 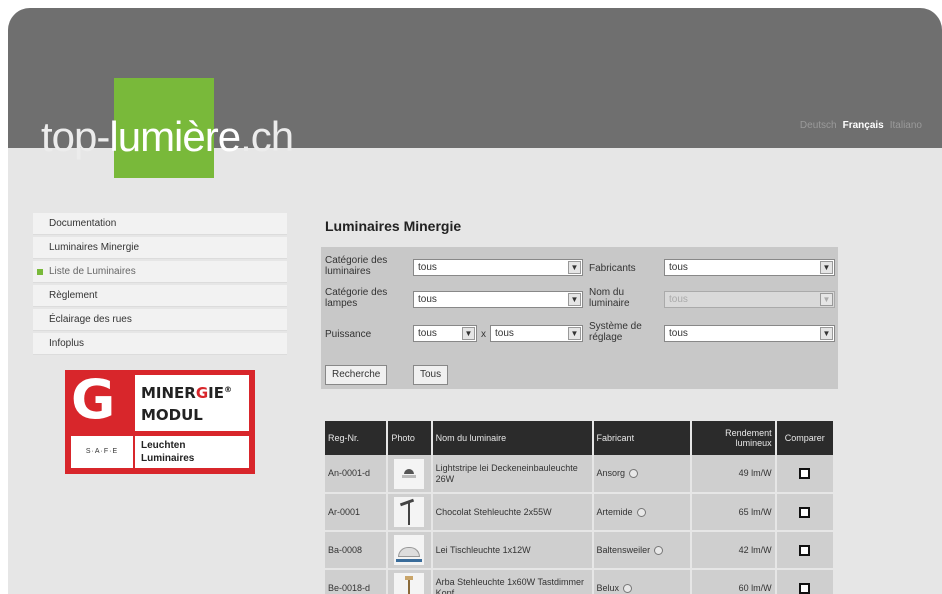 What do you see at coordinates (94, 247) in the screenshot?
I see `sidebar-item-label: Luminaires Minergie` at bounding box center [94, 247].